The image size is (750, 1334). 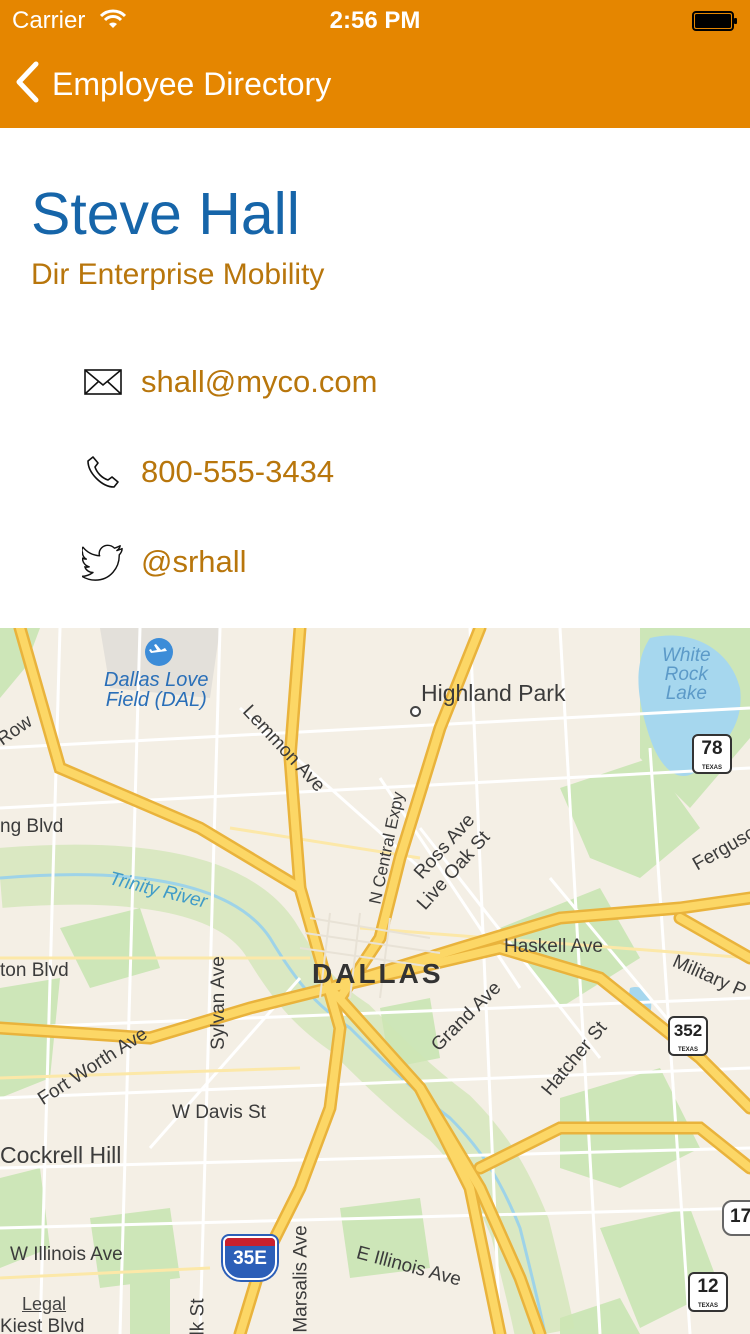 I want to click on twitter-row: @srhall, so click(x=164, y=562).